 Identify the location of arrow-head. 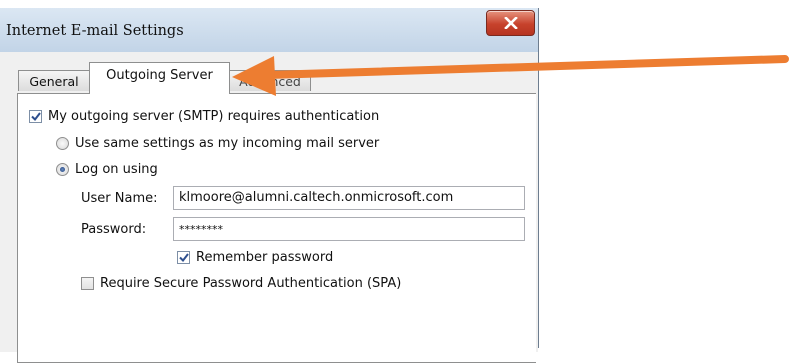
(254, 76).